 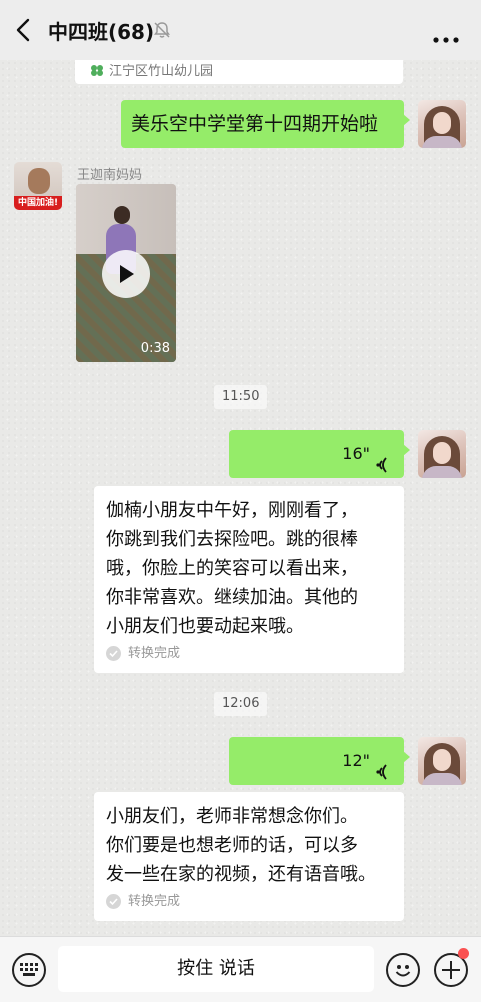 What do you see at coordinates (232, 568) in the screenshot?
I see `transcript-line: 哦，你脸上的笑容可以看出来，` at bounding box center [232, 568].